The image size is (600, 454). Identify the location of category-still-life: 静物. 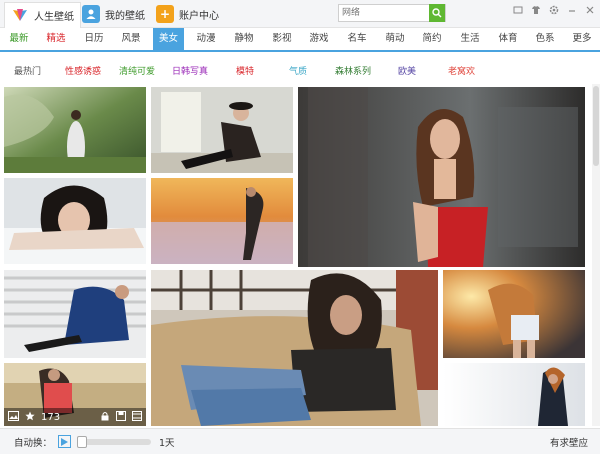
(244, 39).